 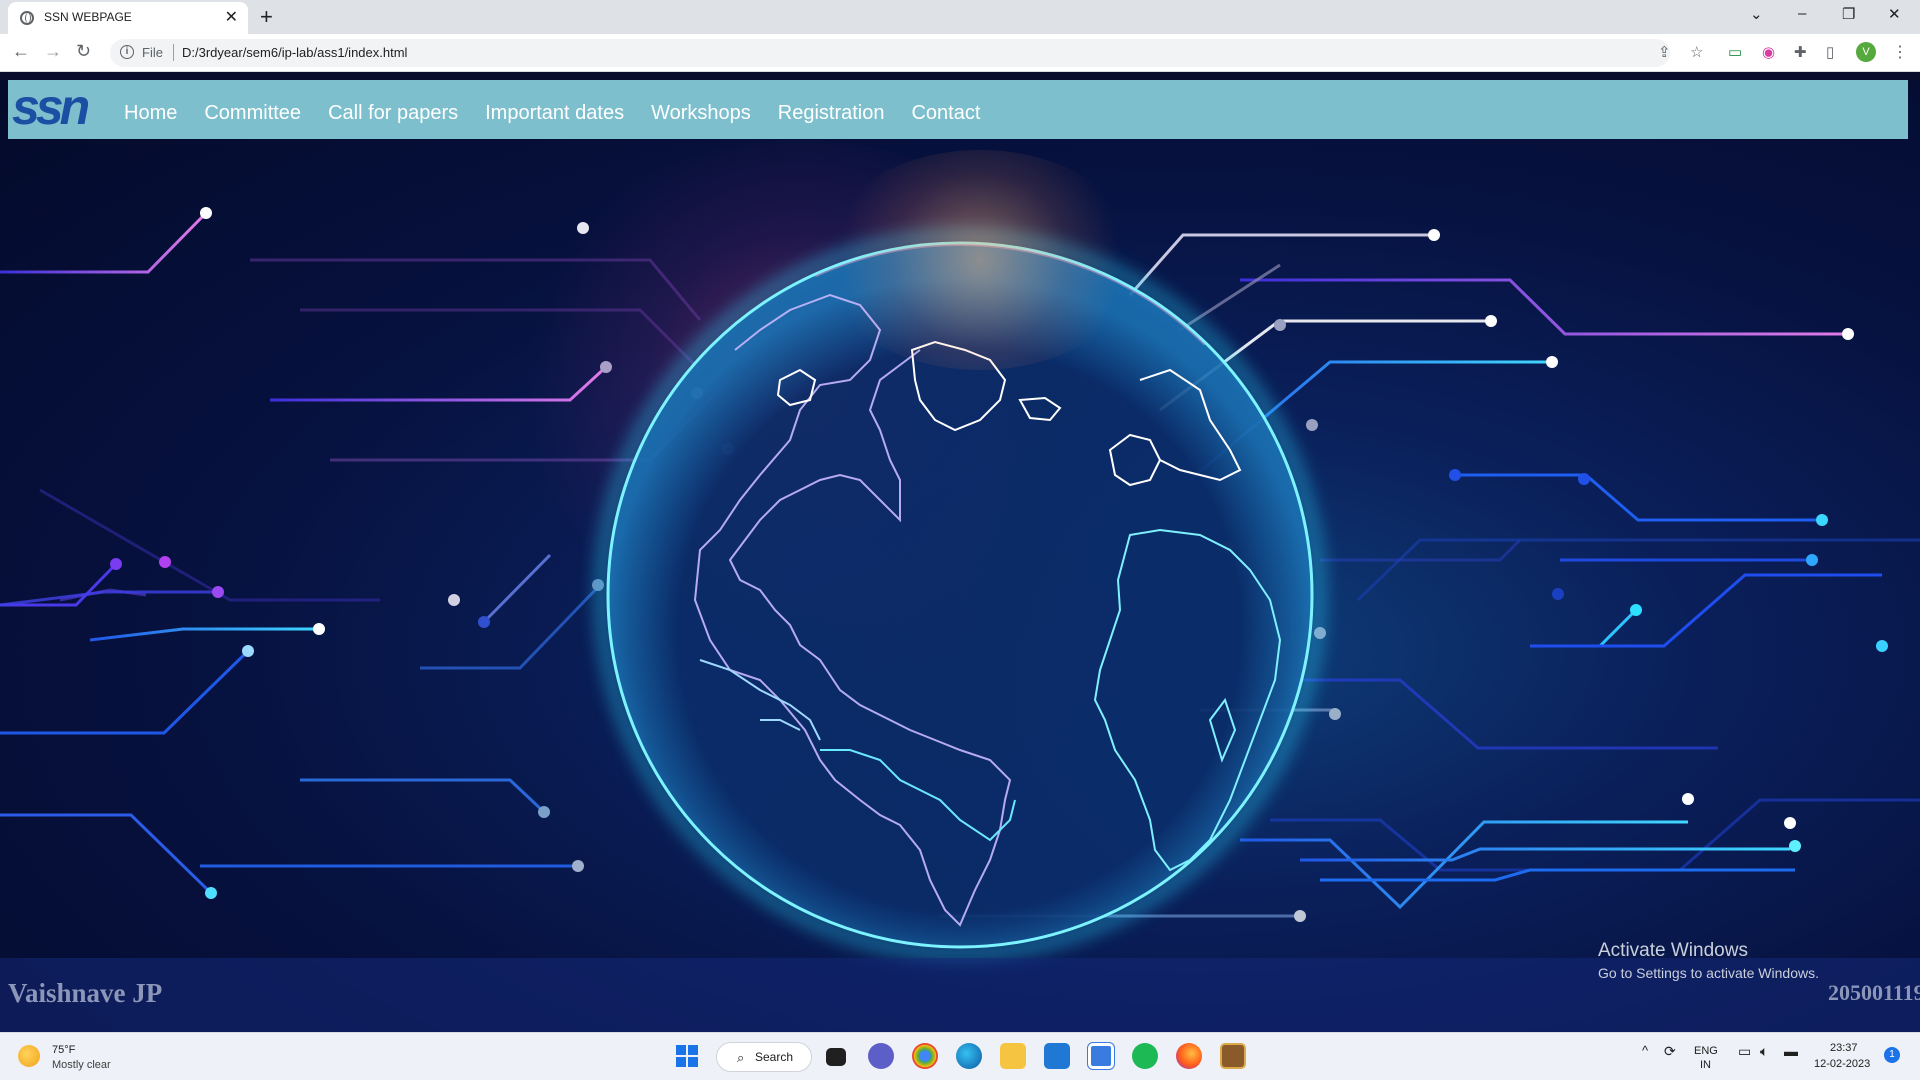 What do you see at coordinates (393, 113) in the screenshot?
I see `nav-call-for-papers: Call for papers` at bounding box center [393, 113].